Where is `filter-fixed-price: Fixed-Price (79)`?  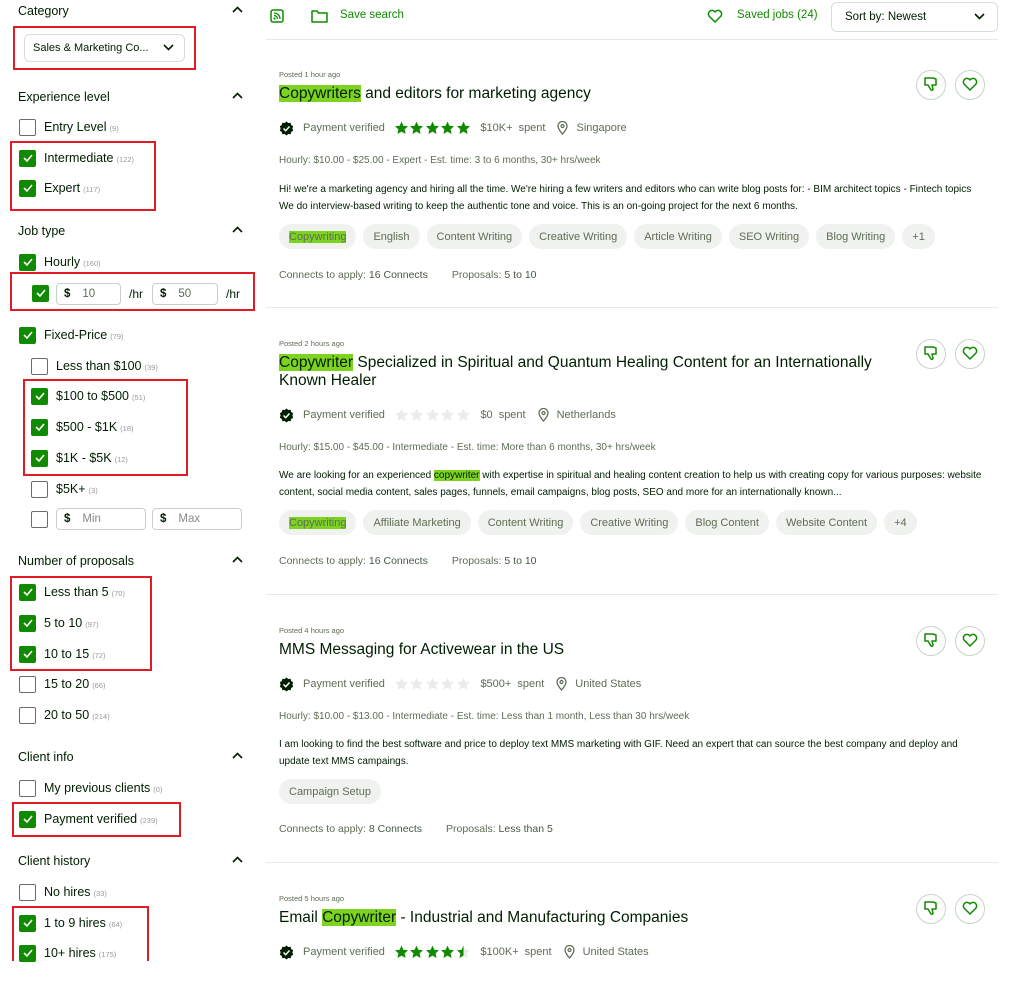
filter-fixed-price: Fixed-Price (79) is located at coordinates (71, 335).